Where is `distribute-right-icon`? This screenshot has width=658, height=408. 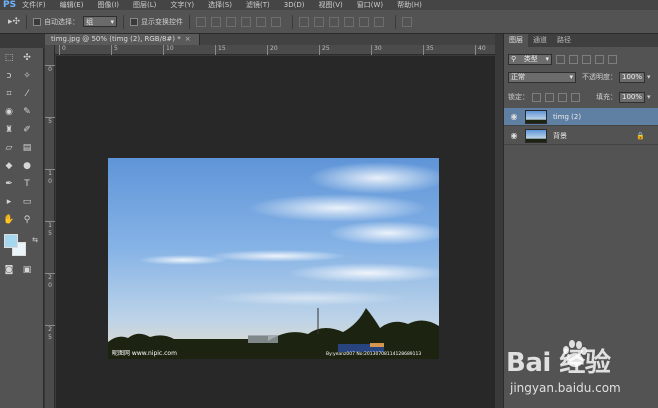 distribute-right-icon is located at coordinates (379, 21).